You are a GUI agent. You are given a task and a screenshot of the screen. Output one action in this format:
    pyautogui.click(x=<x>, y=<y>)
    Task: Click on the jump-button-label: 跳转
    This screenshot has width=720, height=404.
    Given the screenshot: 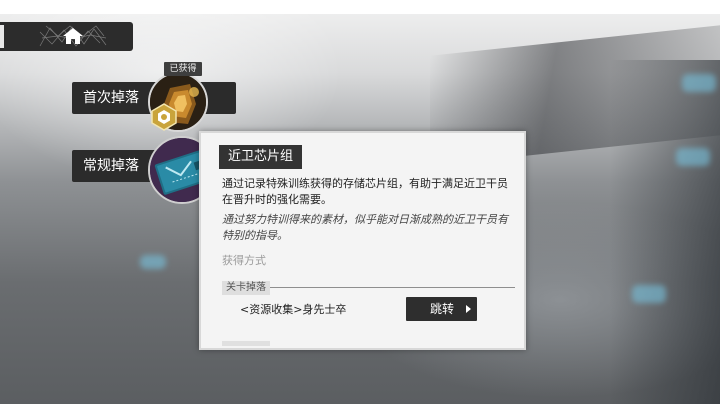 What is the action you would take?
    pyautogui.click(x=442, y=309)
    